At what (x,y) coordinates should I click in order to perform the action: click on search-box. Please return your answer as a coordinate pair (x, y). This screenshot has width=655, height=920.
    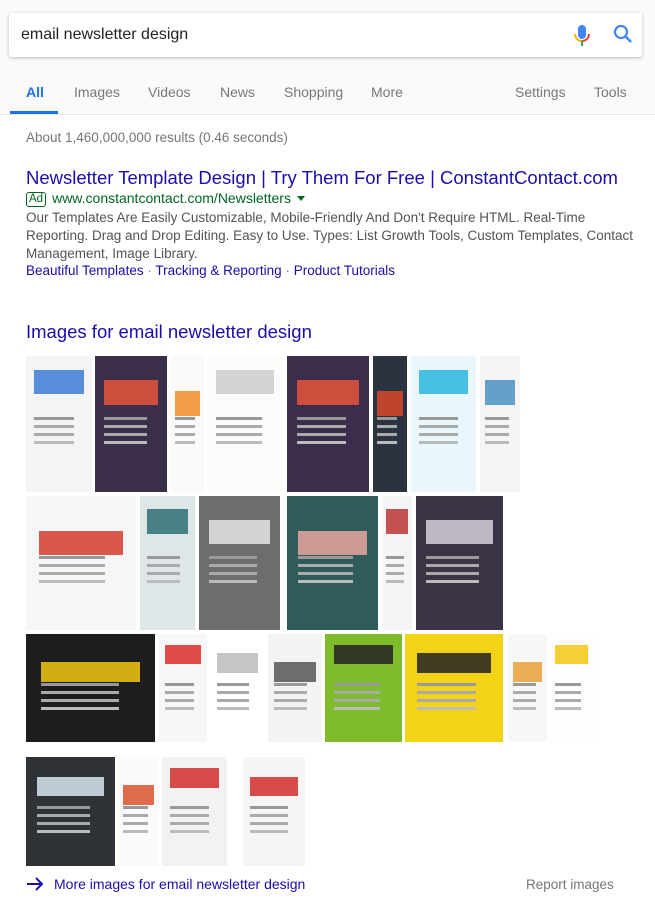
    Looking at the image, I should click on (325, 35).